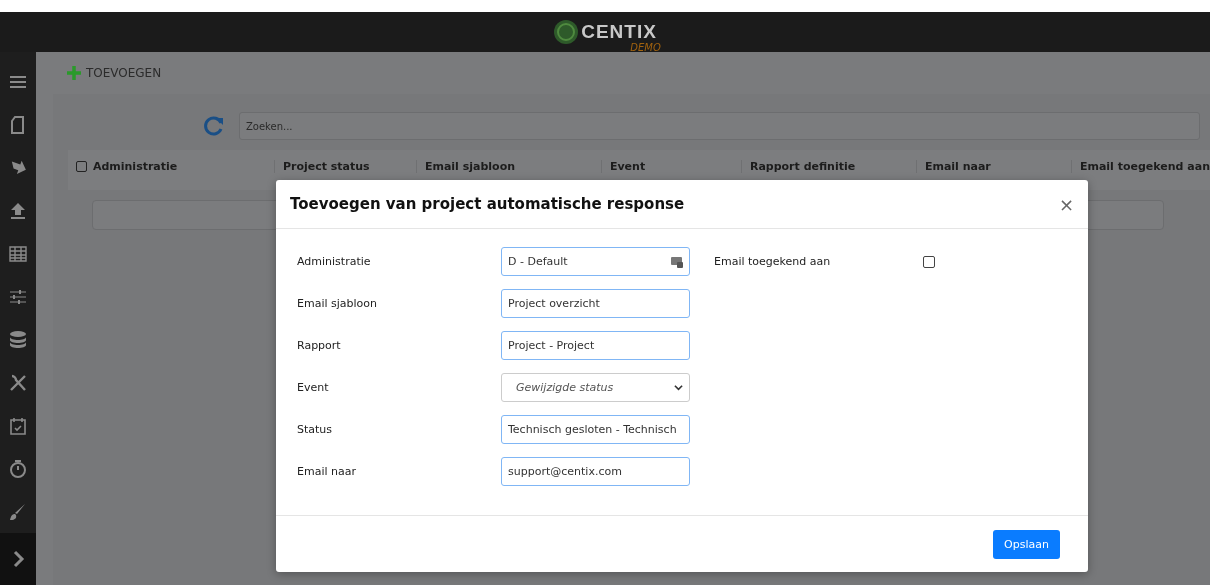 This screenshot has height=585, width=1210. Describe the element at coordinates (313, 387) in the screenshot. I see `field-label: Event` at that location.